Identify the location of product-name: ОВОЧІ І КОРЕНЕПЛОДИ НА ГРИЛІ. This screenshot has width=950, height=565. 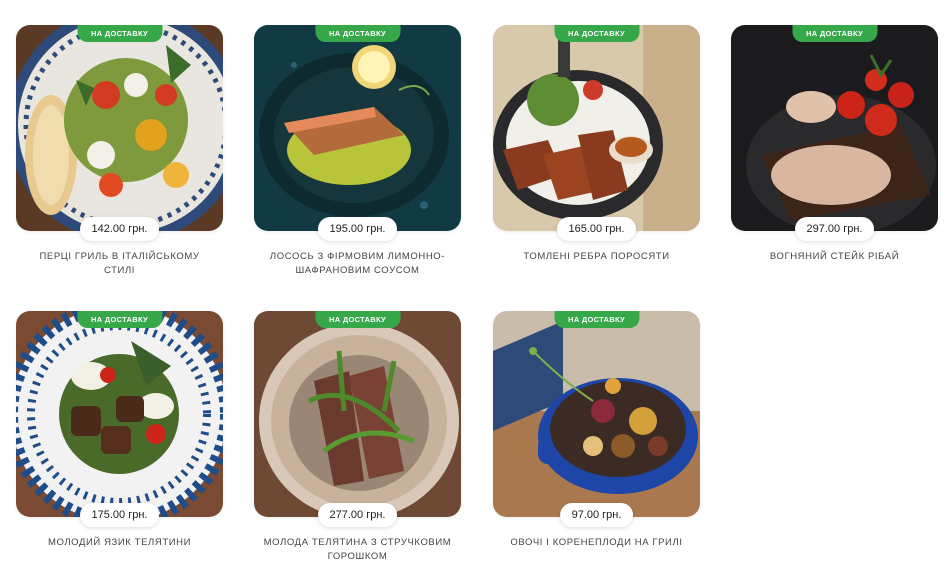
(596, 543).